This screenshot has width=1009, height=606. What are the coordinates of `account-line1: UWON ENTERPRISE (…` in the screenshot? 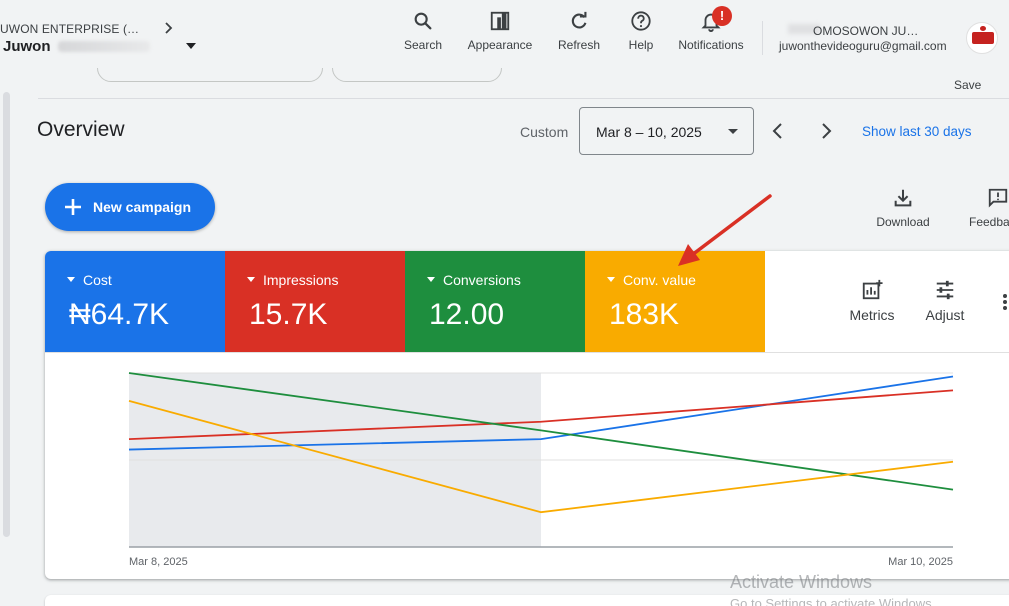 It's located at (69, 29).